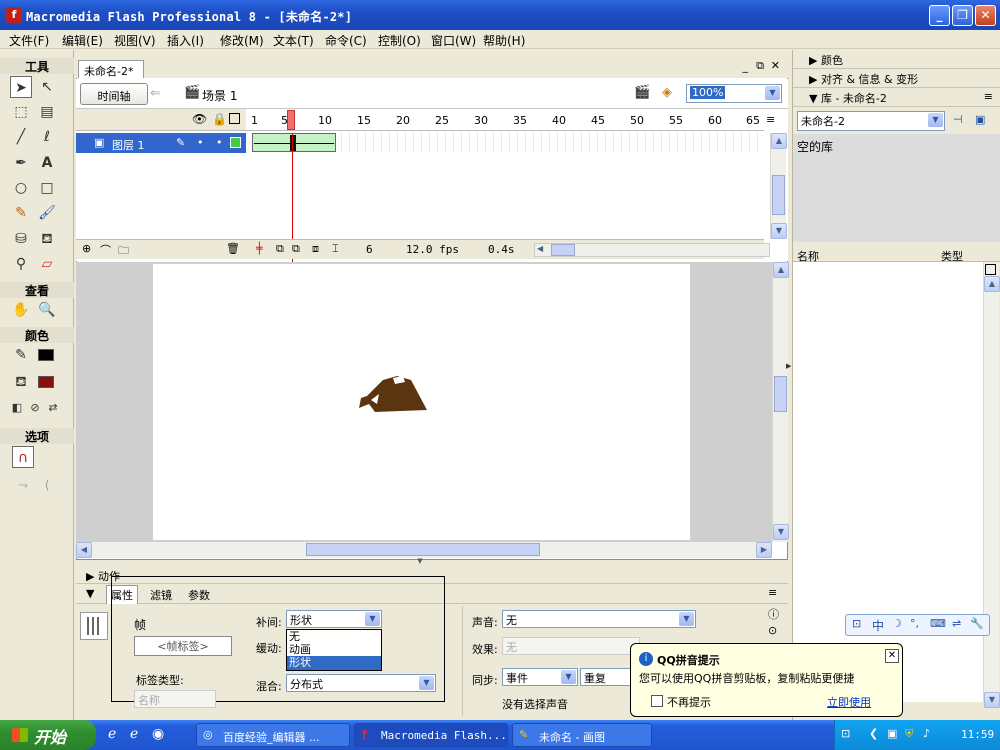 Image resolution: width=1000 pixels, height=750 pixels. Describe the element at coordinates (47, 87) in the screenshot. I see `subselection-tool-icon: ↖` at that location.